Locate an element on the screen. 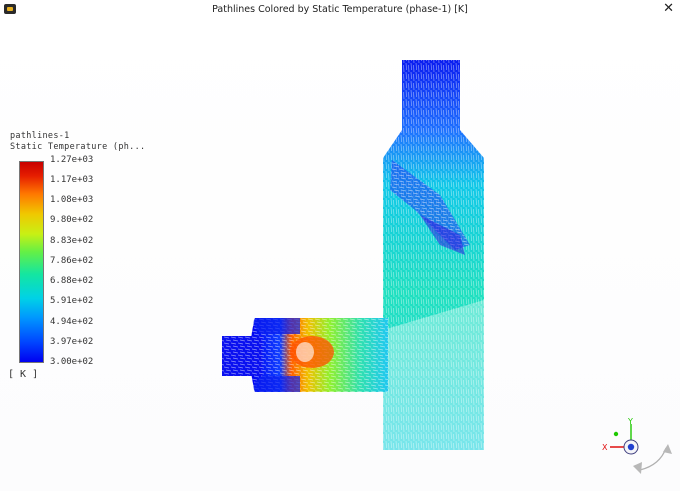 This screenshot has height=491, width=680. axis-triad: Y X is located at coordinates (637, 445).